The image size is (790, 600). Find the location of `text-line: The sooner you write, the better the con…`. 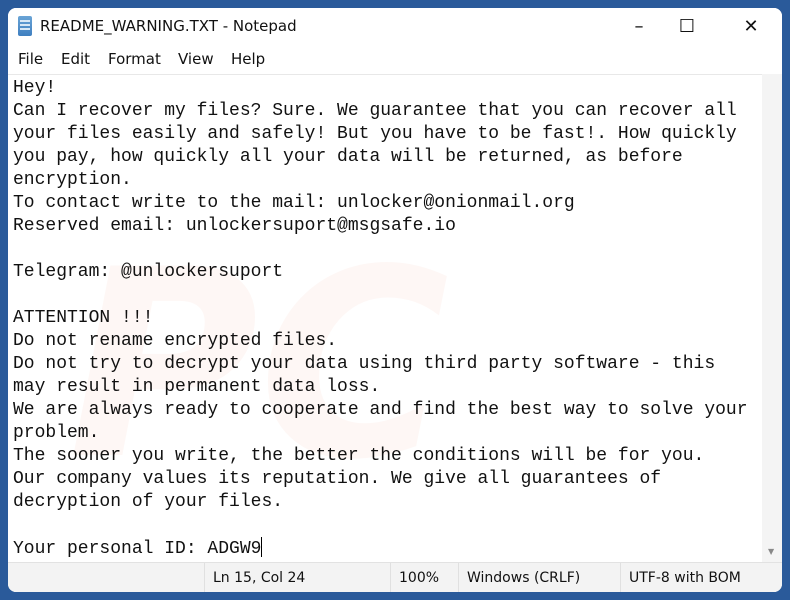

text-line: The sooner you write, the better the con… is located at coordinates (359, 456).